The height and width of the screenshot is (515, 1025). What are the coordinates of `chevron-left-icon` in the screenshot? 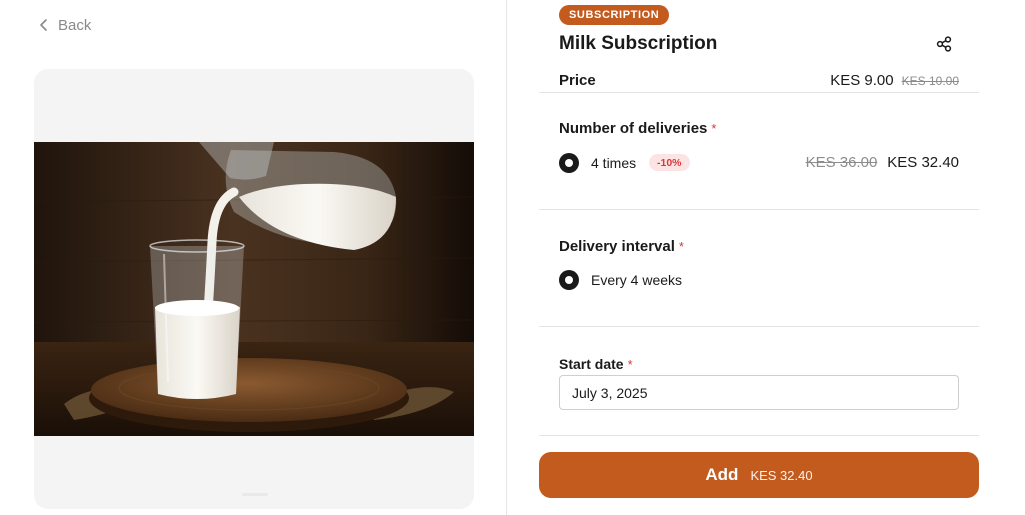 It's located at (43, 25).